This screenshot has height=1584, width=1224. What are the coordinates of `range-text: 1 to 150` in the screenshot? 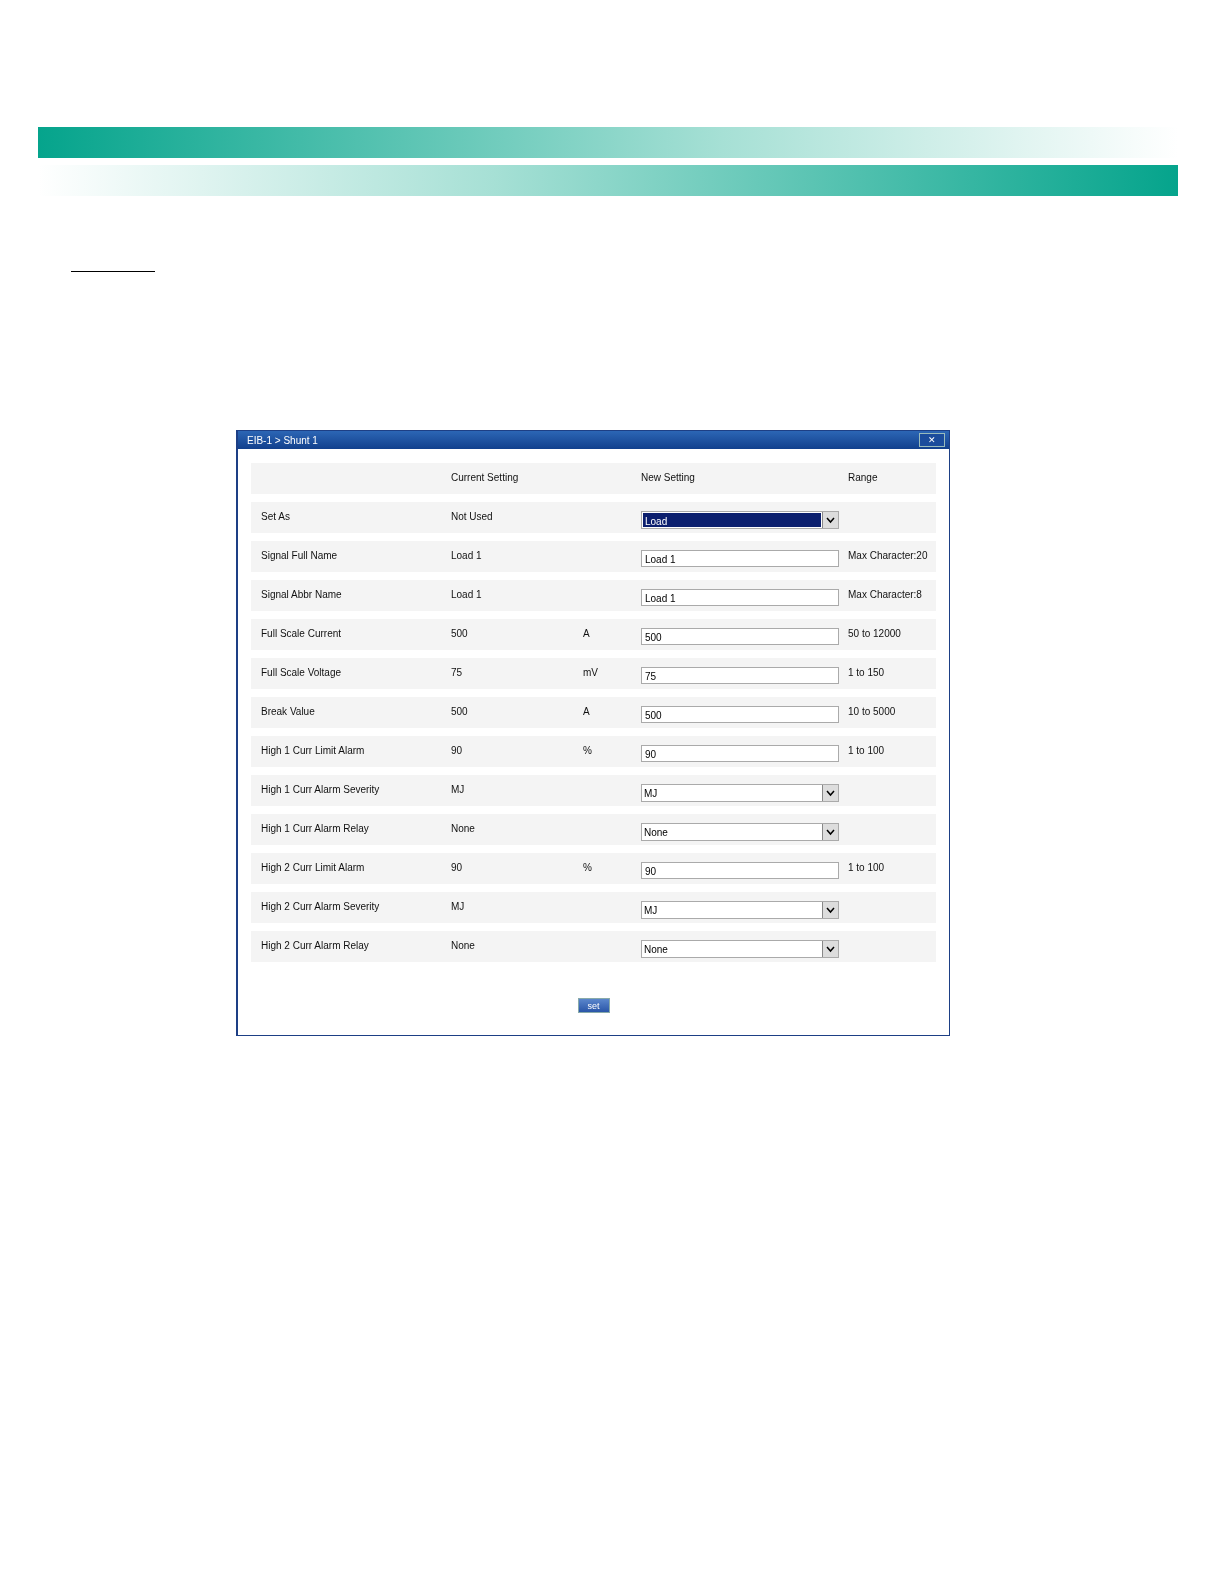 It's located at (867, 672).